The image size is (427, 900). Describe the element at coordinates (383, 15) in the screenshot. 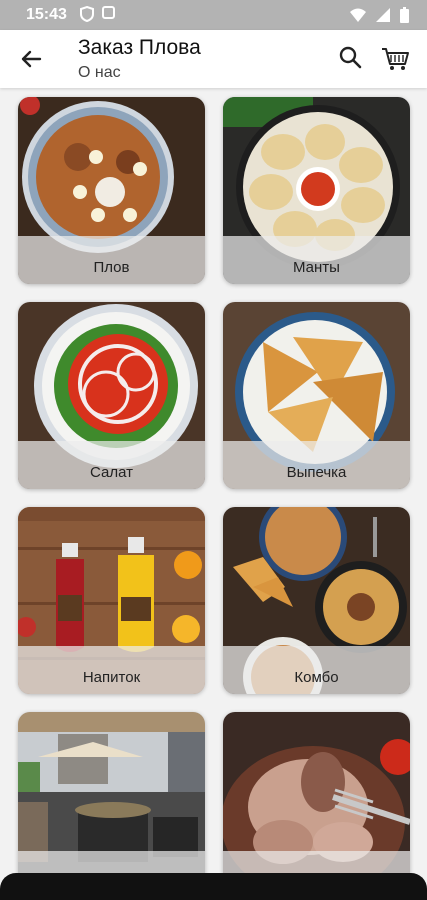

I see `signal-icon` at that location.